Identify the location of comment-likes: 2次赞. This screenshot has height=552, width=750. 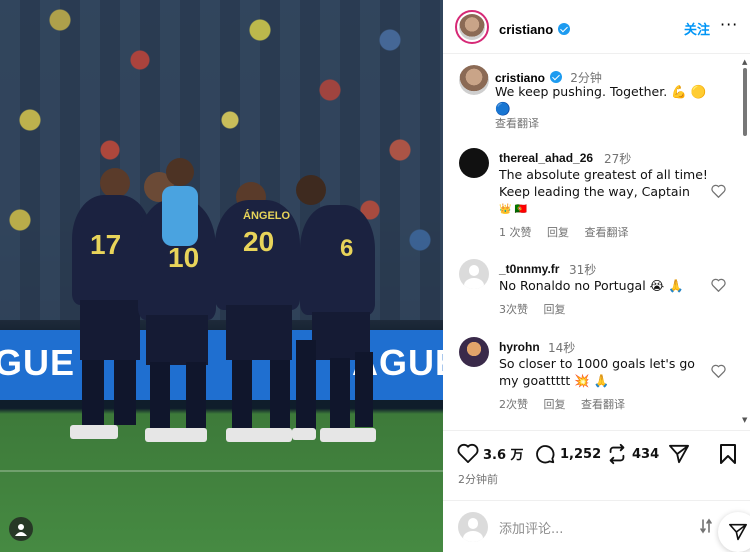
(513, 404).